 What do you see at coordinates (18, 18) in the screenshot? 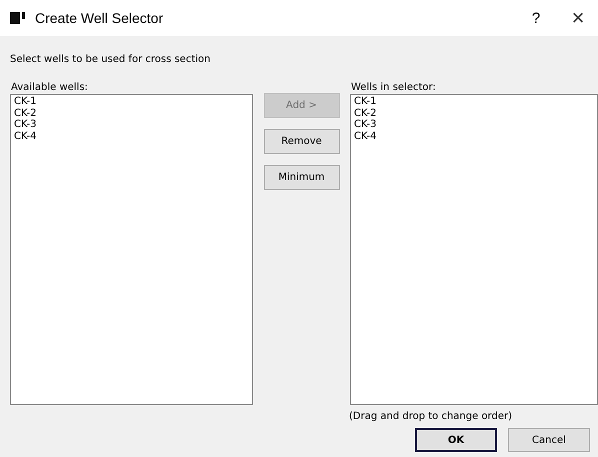
I see `app-icon` at bounding box center [18, 18].